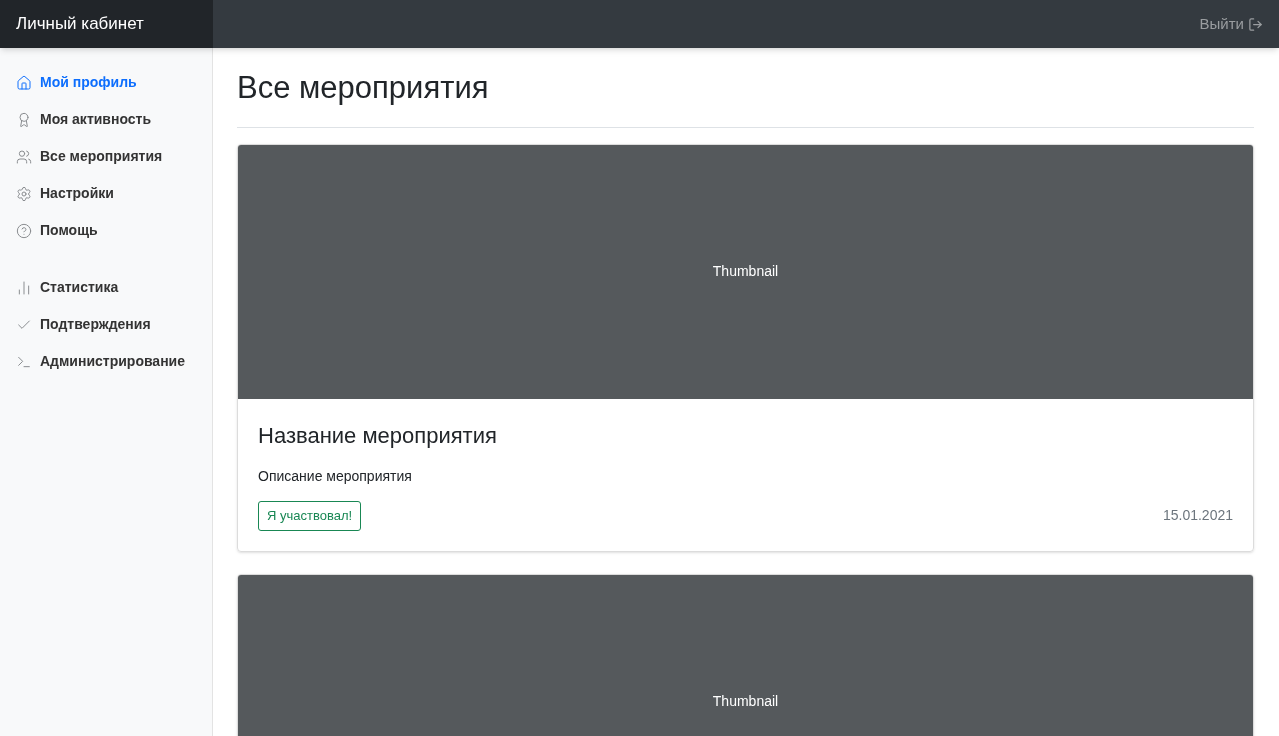 Image resolution: width=1279 pixels, height=736 pixels. I want to click on participated-button: Я участвовал!, so click(310, 515).